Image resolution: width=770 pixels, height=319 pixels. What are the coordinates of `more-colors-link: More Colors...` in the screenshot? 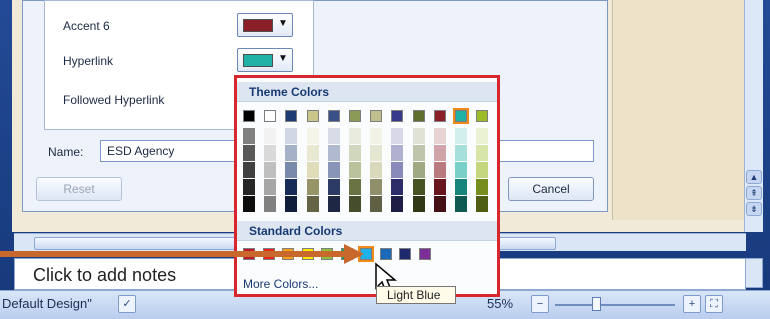 It's located at (280, 284).